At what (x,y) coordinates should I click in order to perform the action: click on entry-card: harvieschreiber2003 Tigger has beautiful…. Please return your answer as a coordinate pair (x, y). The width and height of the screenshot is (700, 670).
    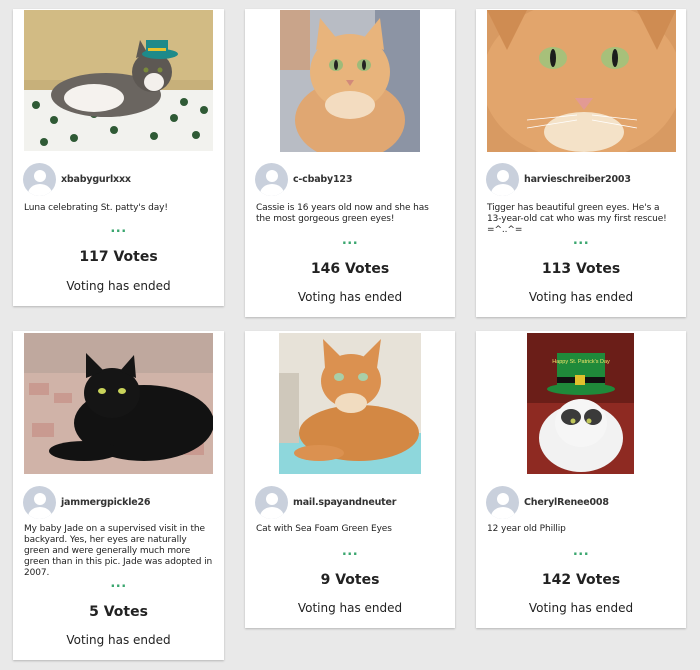
    Looking at the image, I should click on (581, 163).